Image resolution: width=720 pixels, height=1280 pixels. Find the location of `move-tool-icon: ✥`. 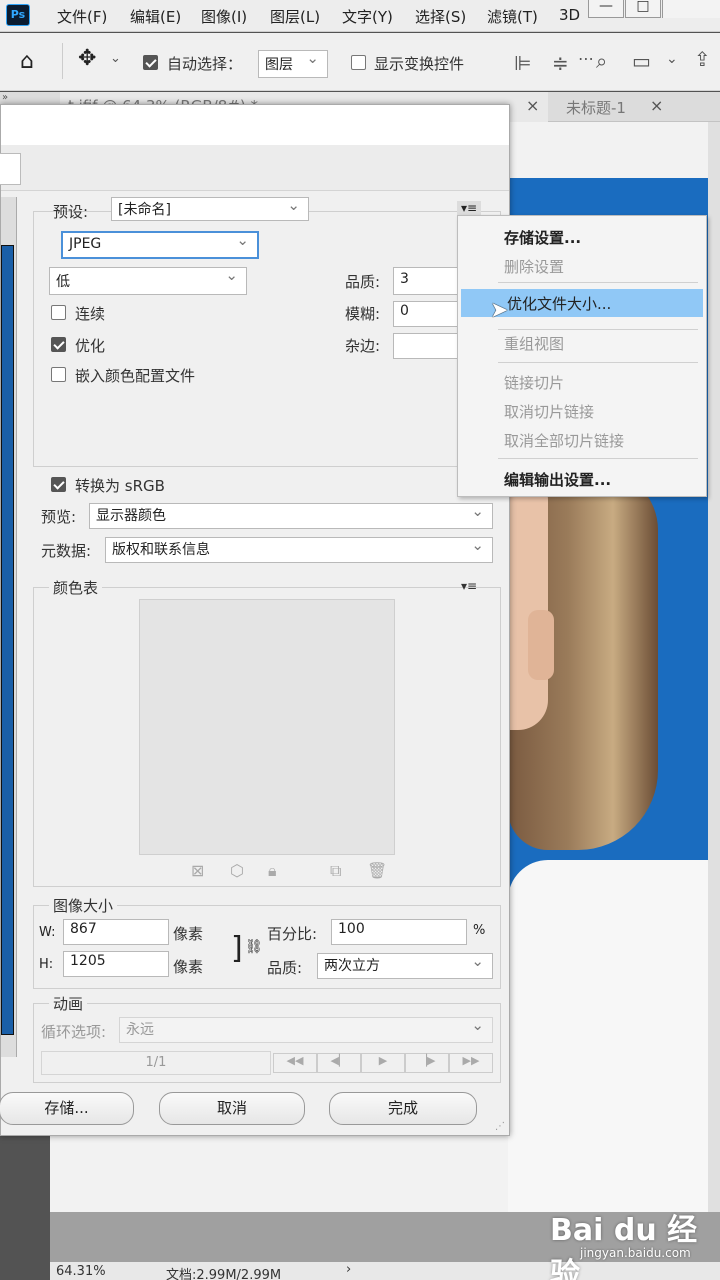

move-tool-icon: ✥ is located at coordinates (87, 58).